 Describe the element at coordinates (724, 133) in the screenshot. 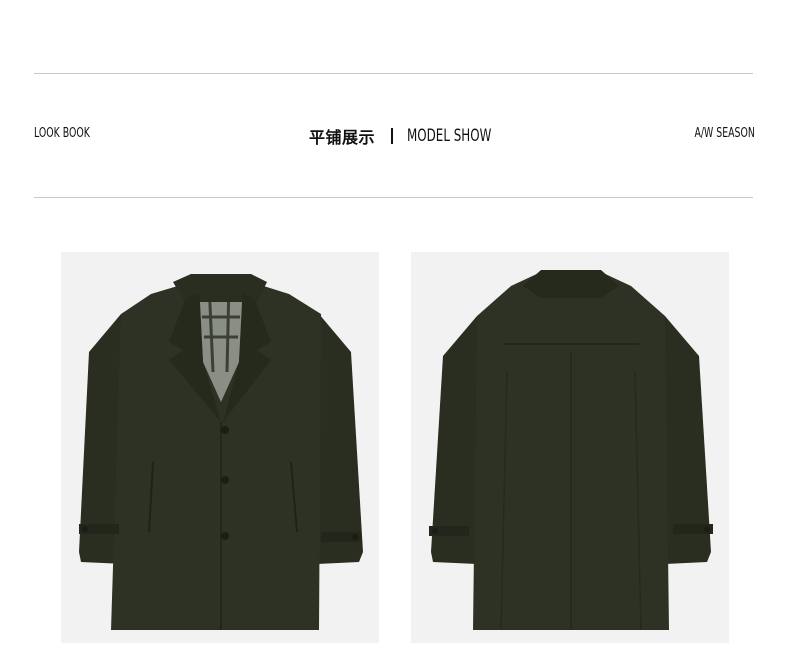

I see `season-label: A/W SEASON` at that location.